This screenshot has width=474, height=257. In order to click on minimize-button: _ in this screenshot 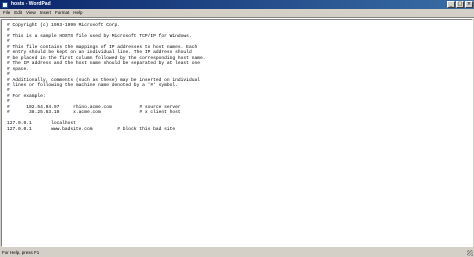, I will do `click(451, 4)`.